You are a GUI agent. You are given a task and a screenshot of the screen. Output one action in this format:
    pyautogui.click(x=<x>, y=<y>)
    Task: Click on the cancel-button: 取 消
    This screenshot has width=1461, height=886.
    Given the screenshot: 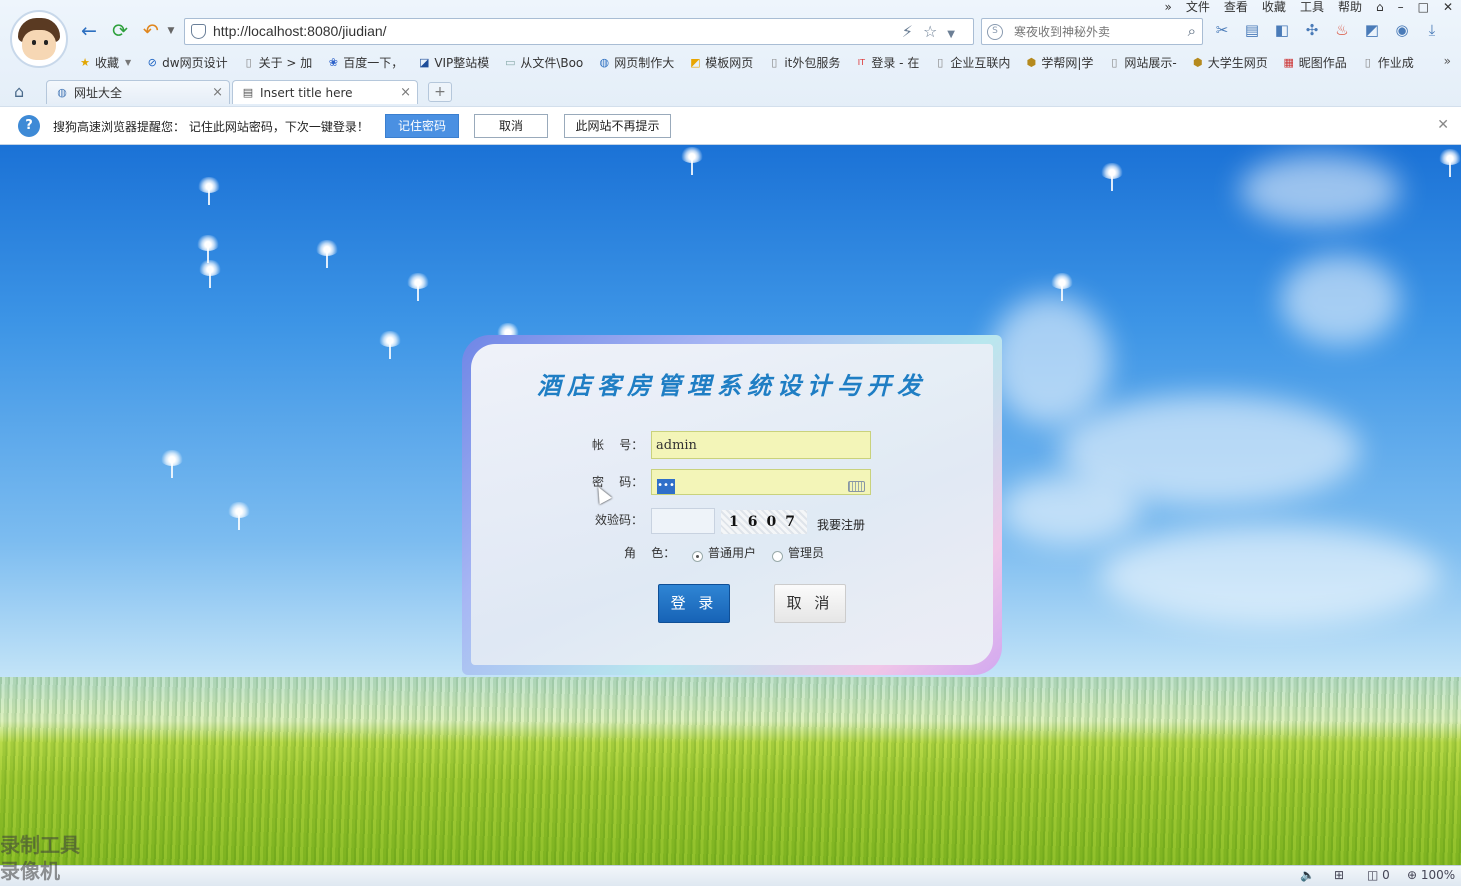 What is the action you would take?
    pyautogui.click(x=810, y=603)
    